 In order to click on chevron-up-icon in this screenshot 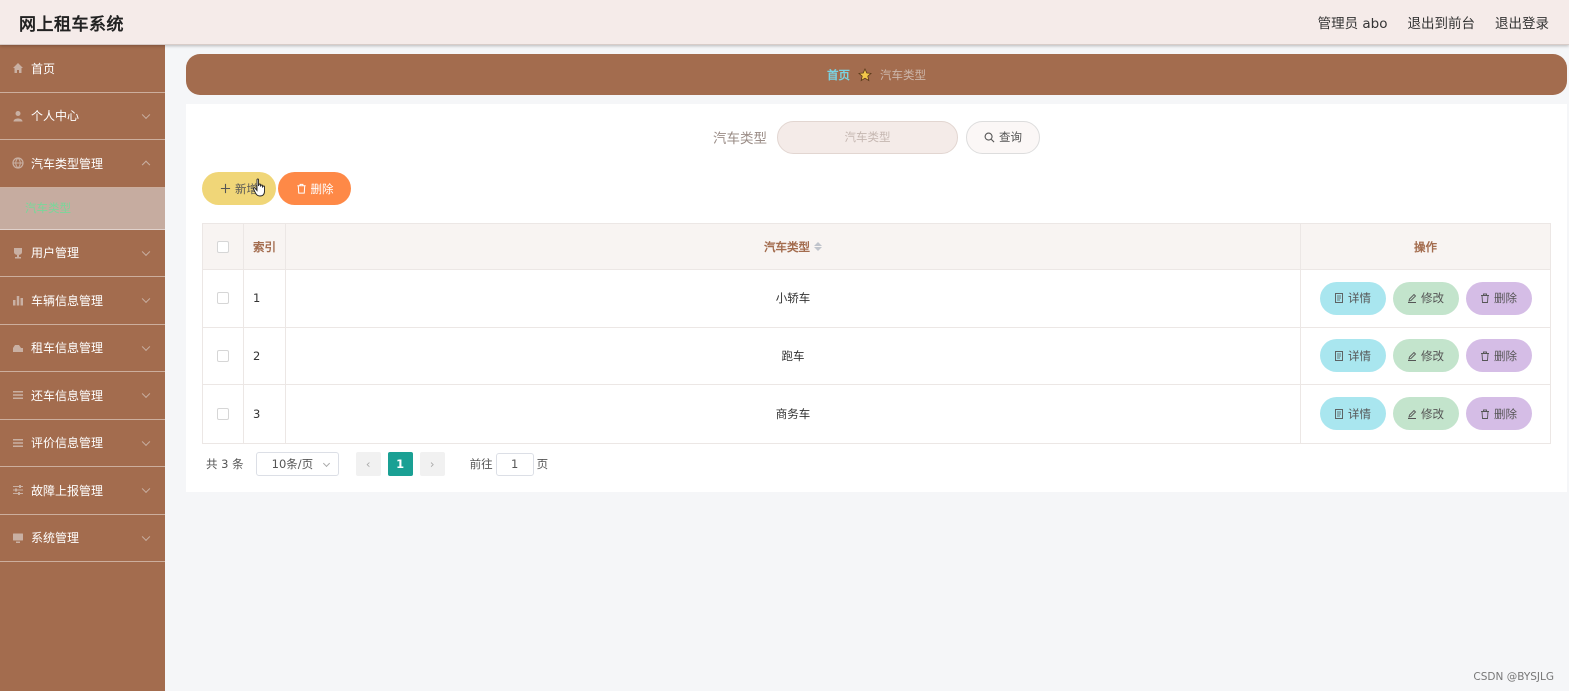, I will do `click(146, 165)`.